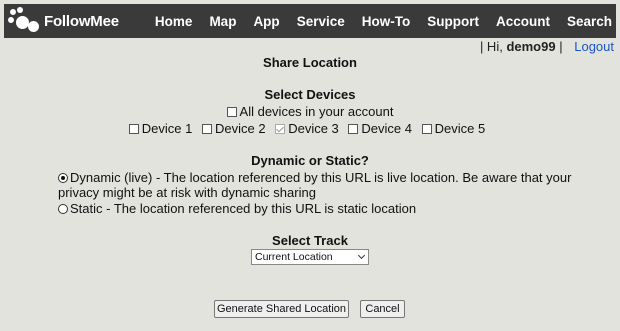 This screenshot has width=620, height=331. I want to click on nav-account: Account, so click(523, 21).